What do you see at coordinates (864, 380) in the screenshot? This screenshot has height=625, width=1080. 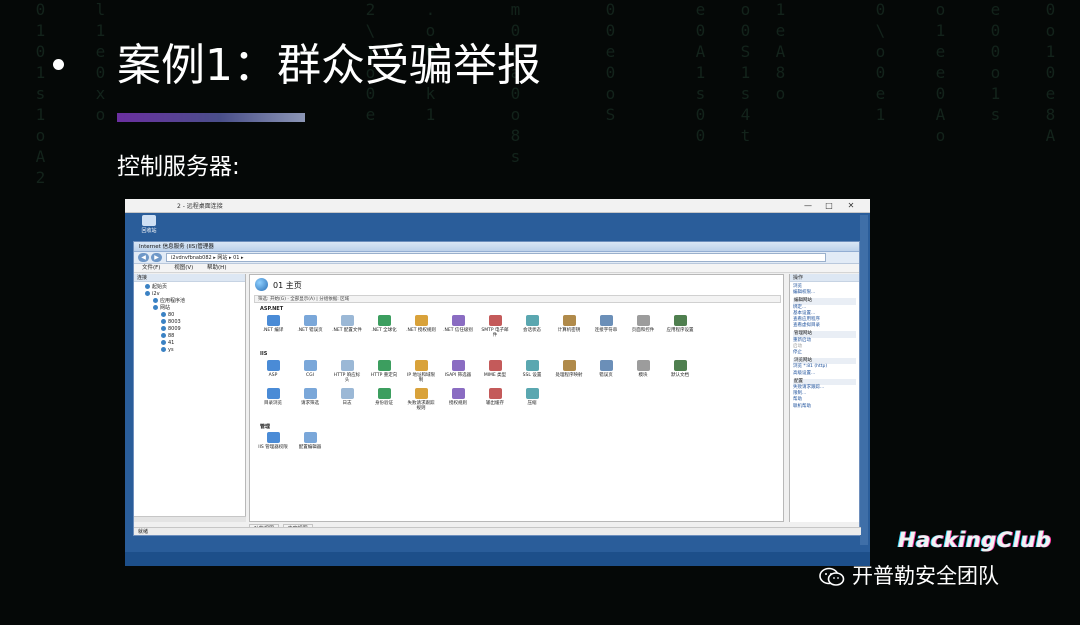 I see `rdp-scrollbar` at bounding box center [864, 380].